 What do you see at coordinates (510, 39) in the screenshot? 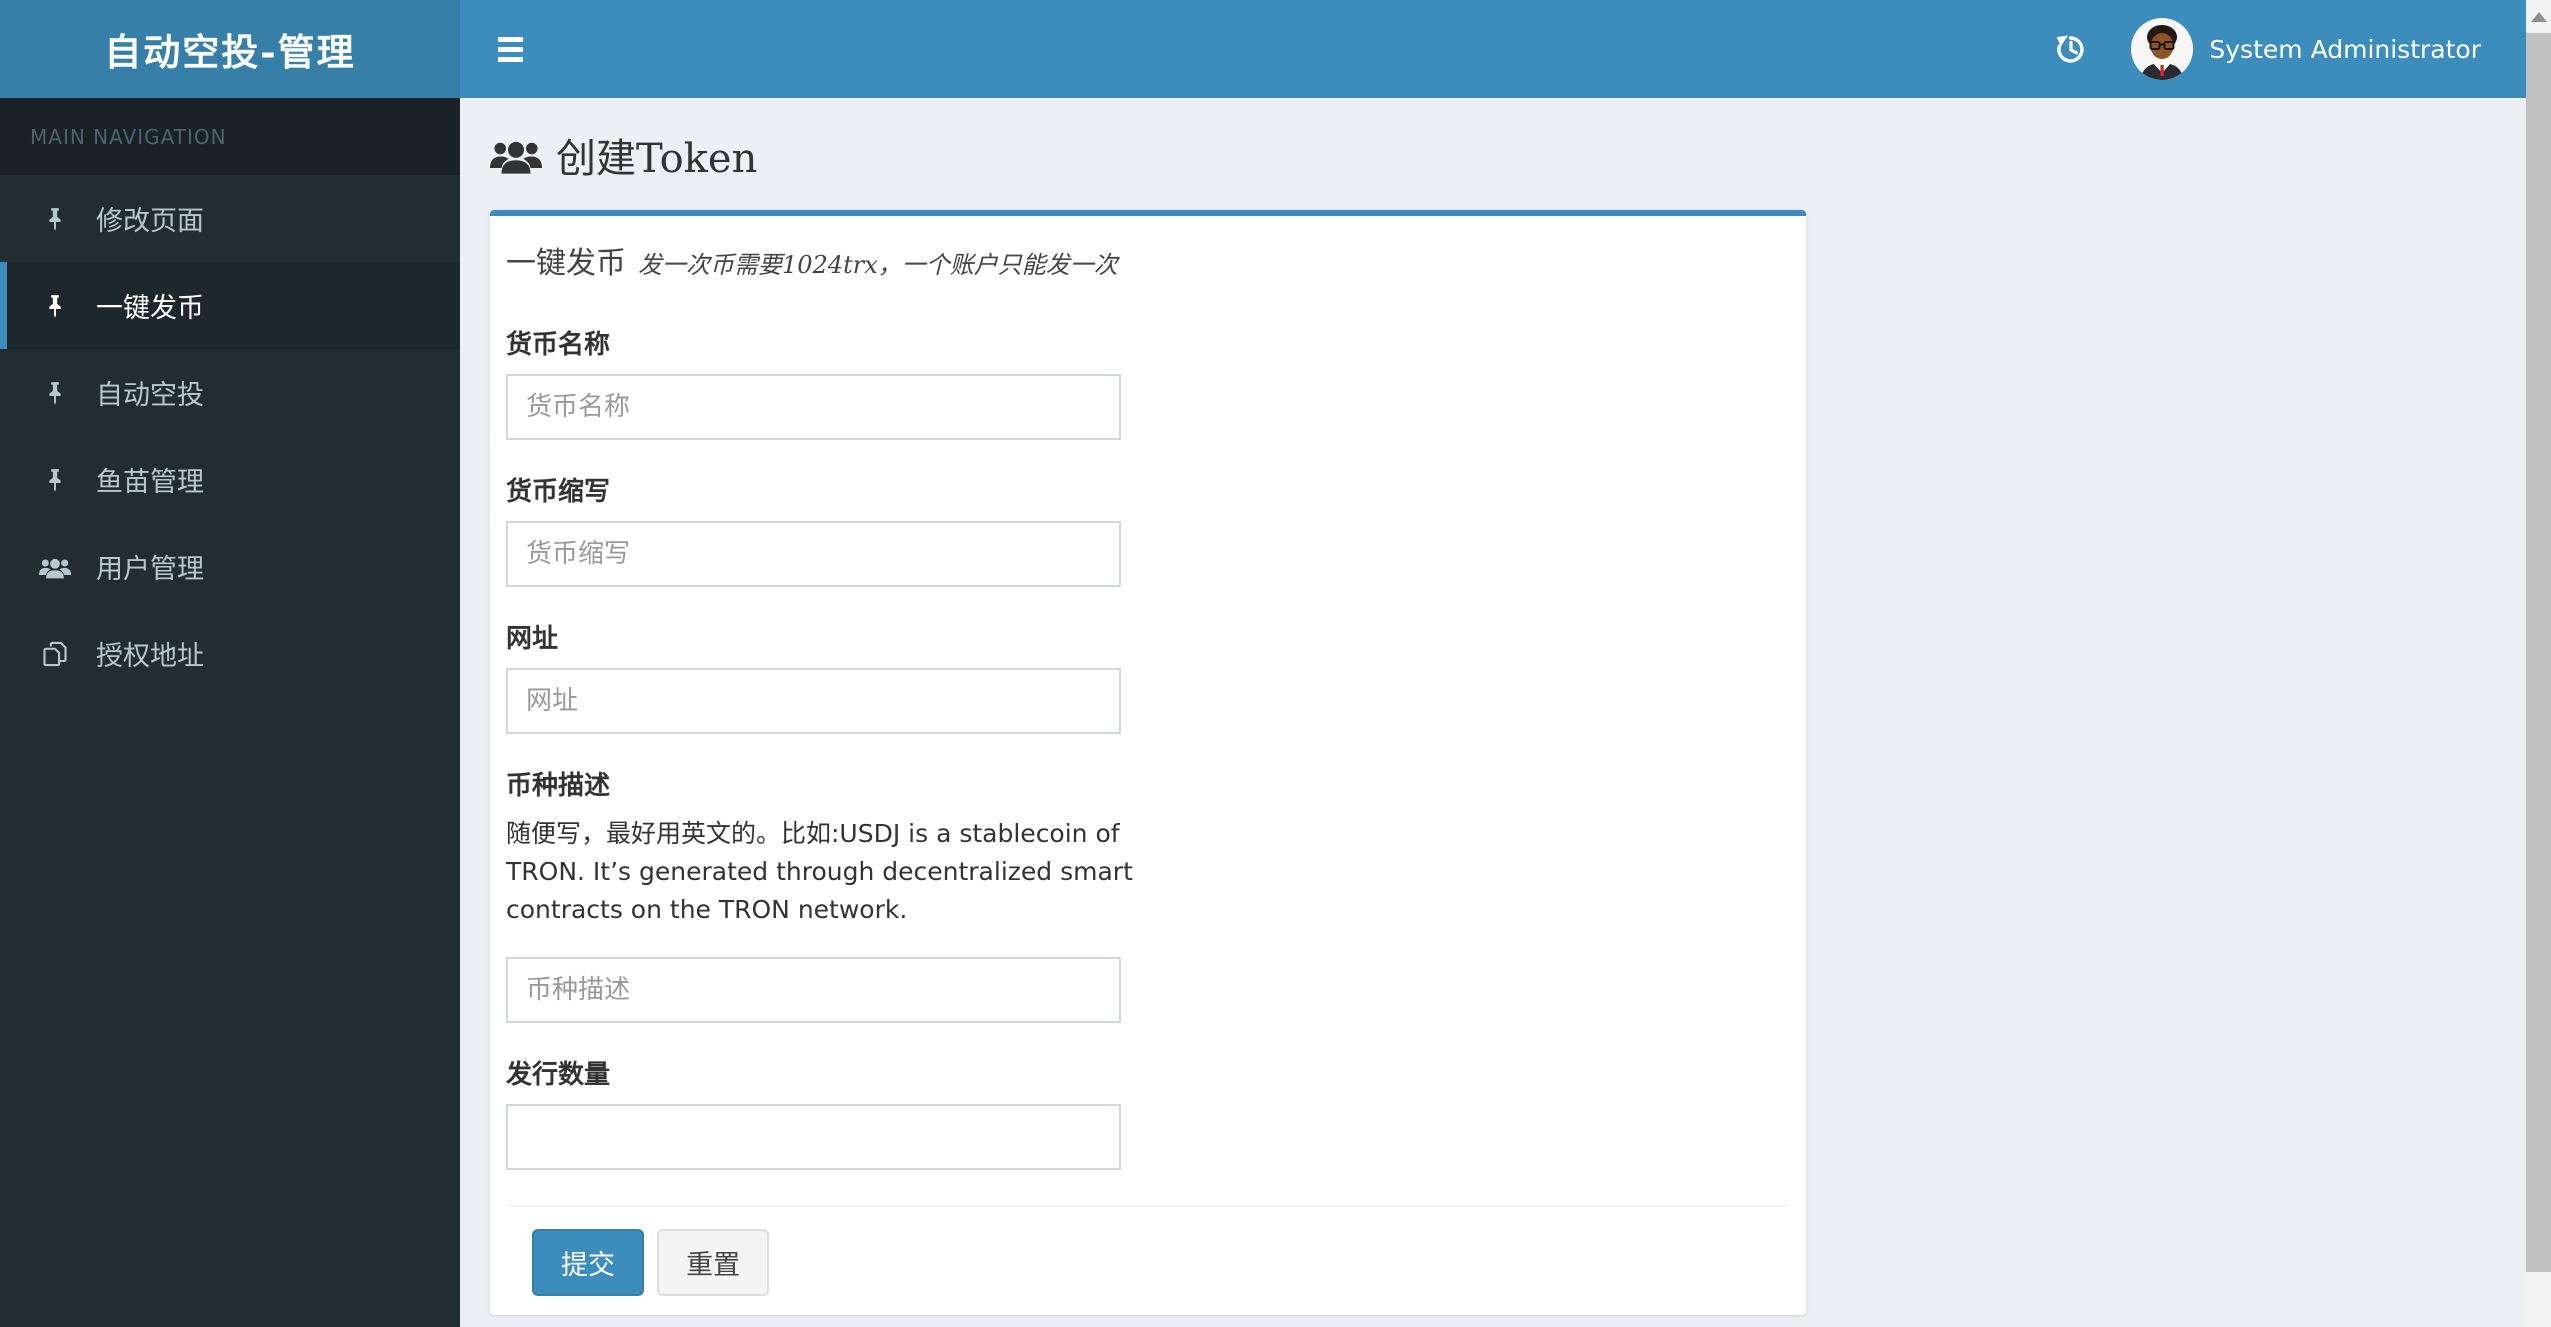
I see `hamburger-icon` at bounding box center [510, 39].